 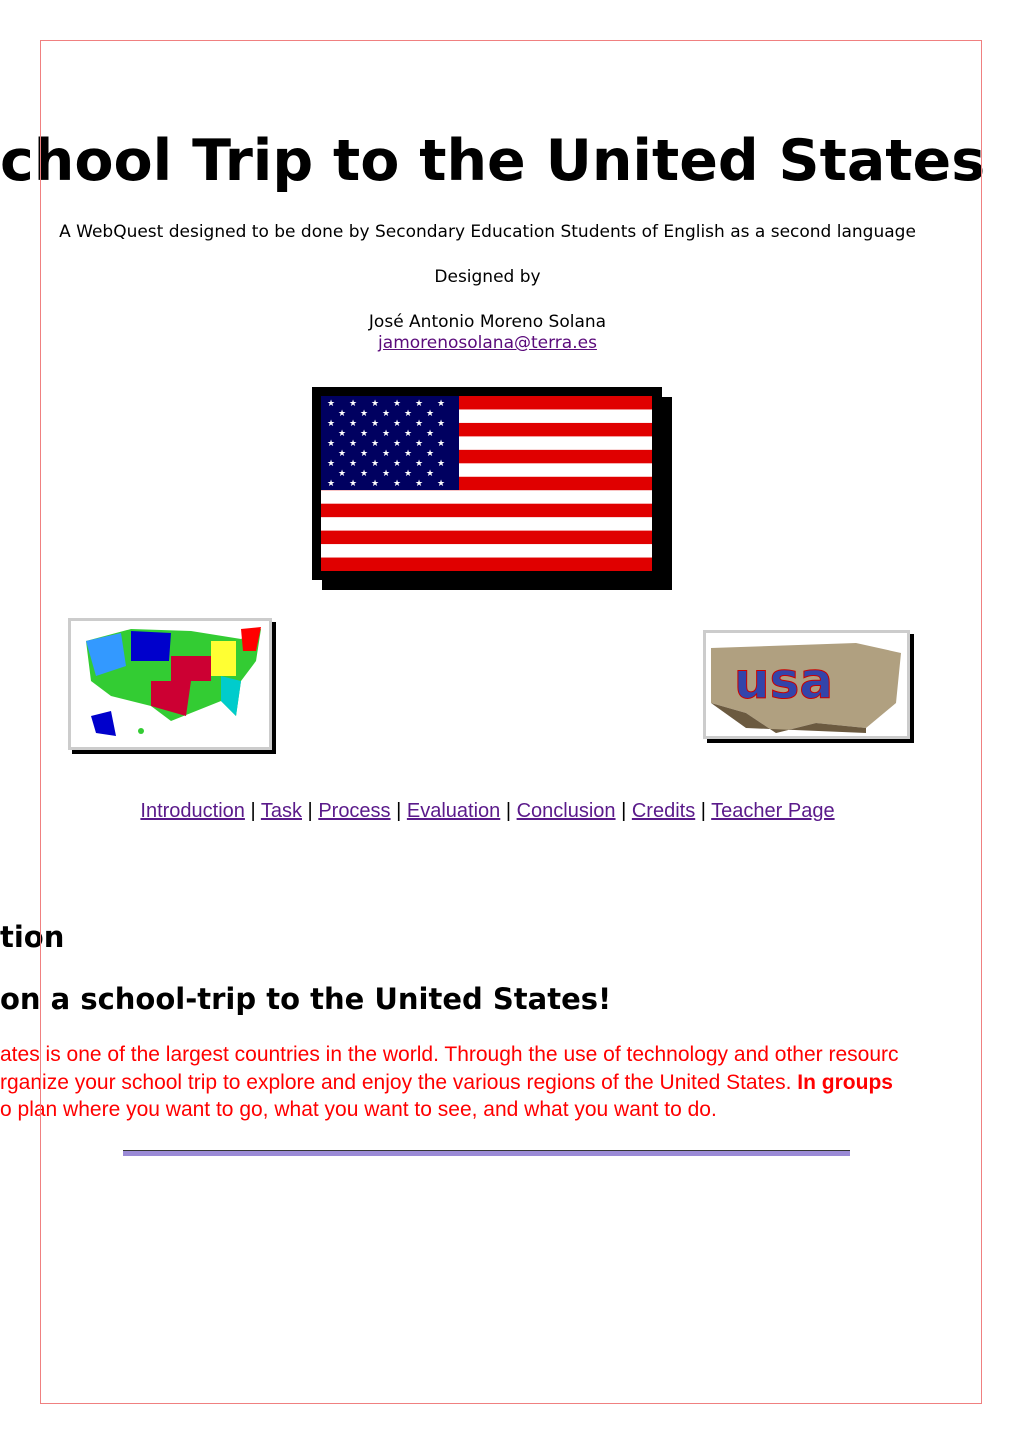 I want to click on svg-text: usa, so click(x=783, y=681).